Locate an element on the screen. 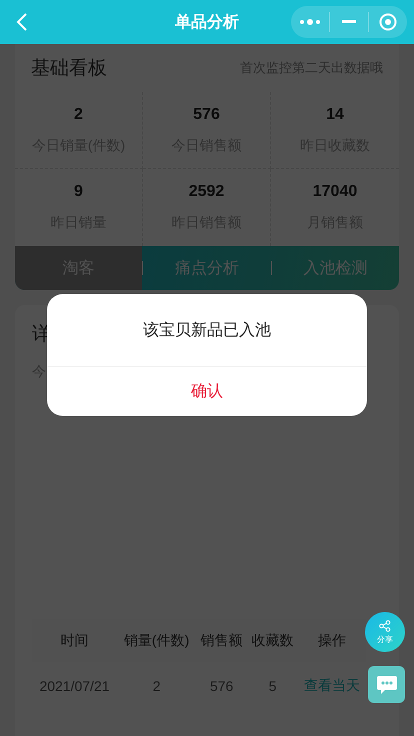  tab: 入池检测 is located at coordinates (335, 268).